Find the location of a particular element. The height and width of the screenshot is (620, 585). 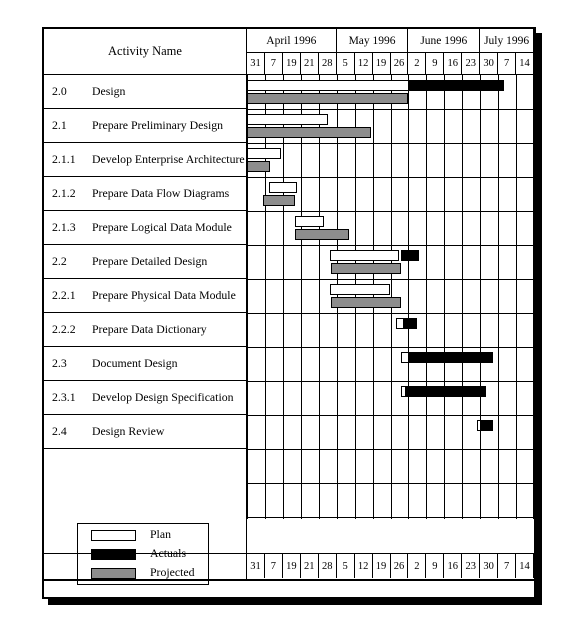

day-footer-cell: 2 is located at coordinates (417, 566).